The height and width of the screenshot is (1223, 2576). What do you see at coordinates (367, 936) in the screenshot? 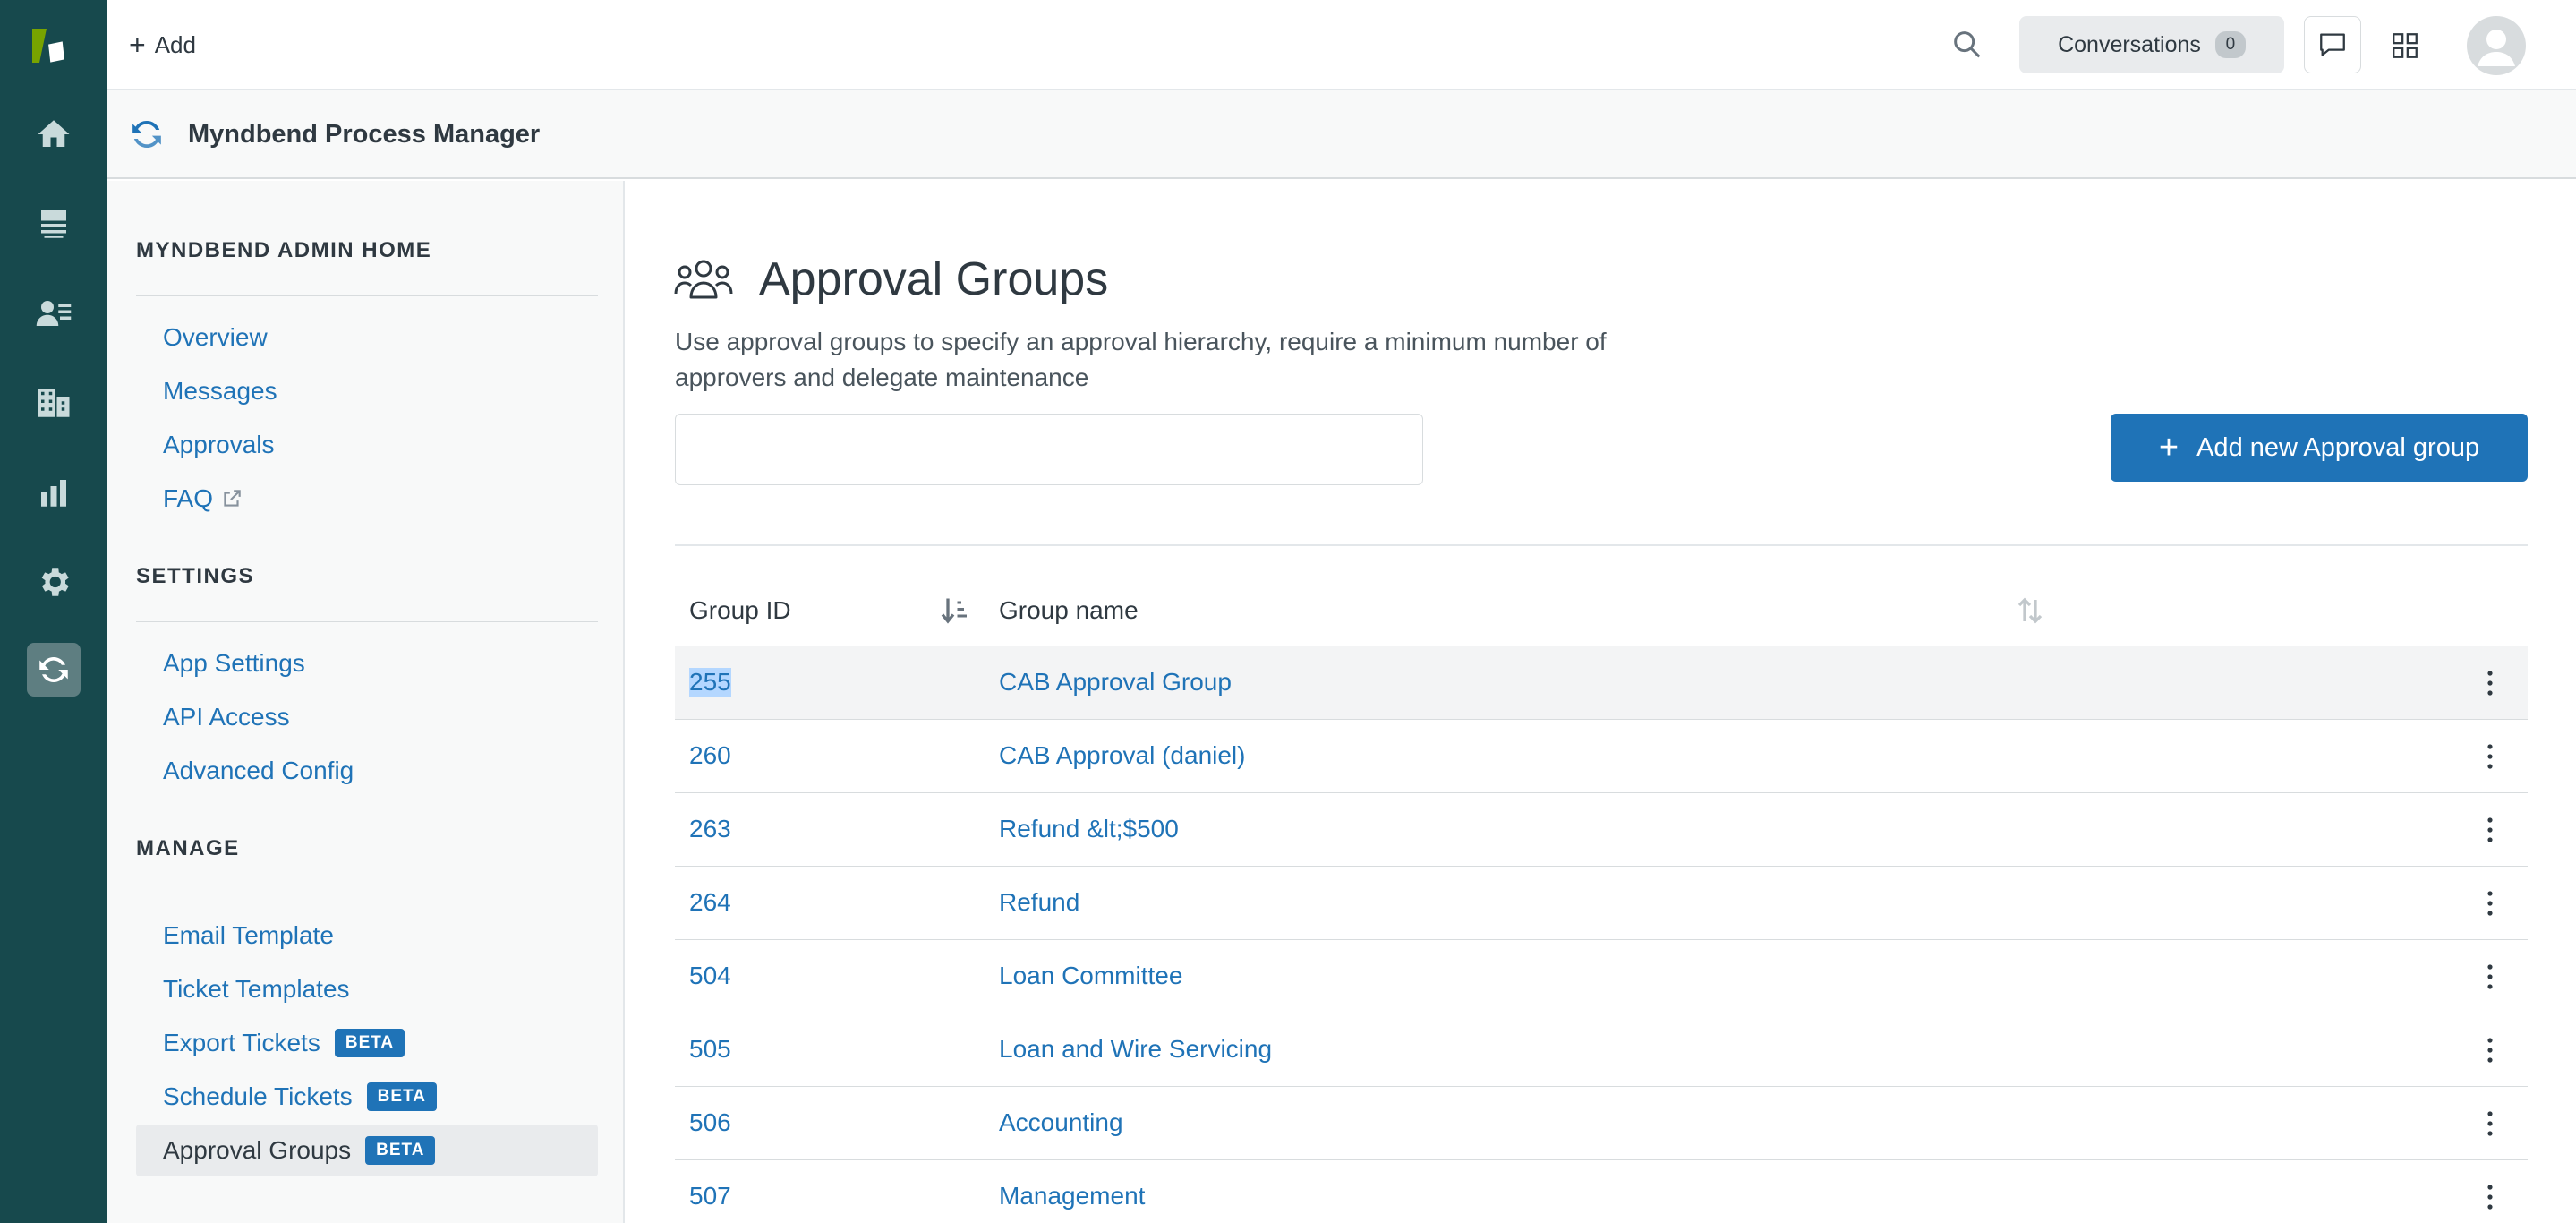
I see `sidebar-item-email-template: Email Template` at bounding box center [367, 936].